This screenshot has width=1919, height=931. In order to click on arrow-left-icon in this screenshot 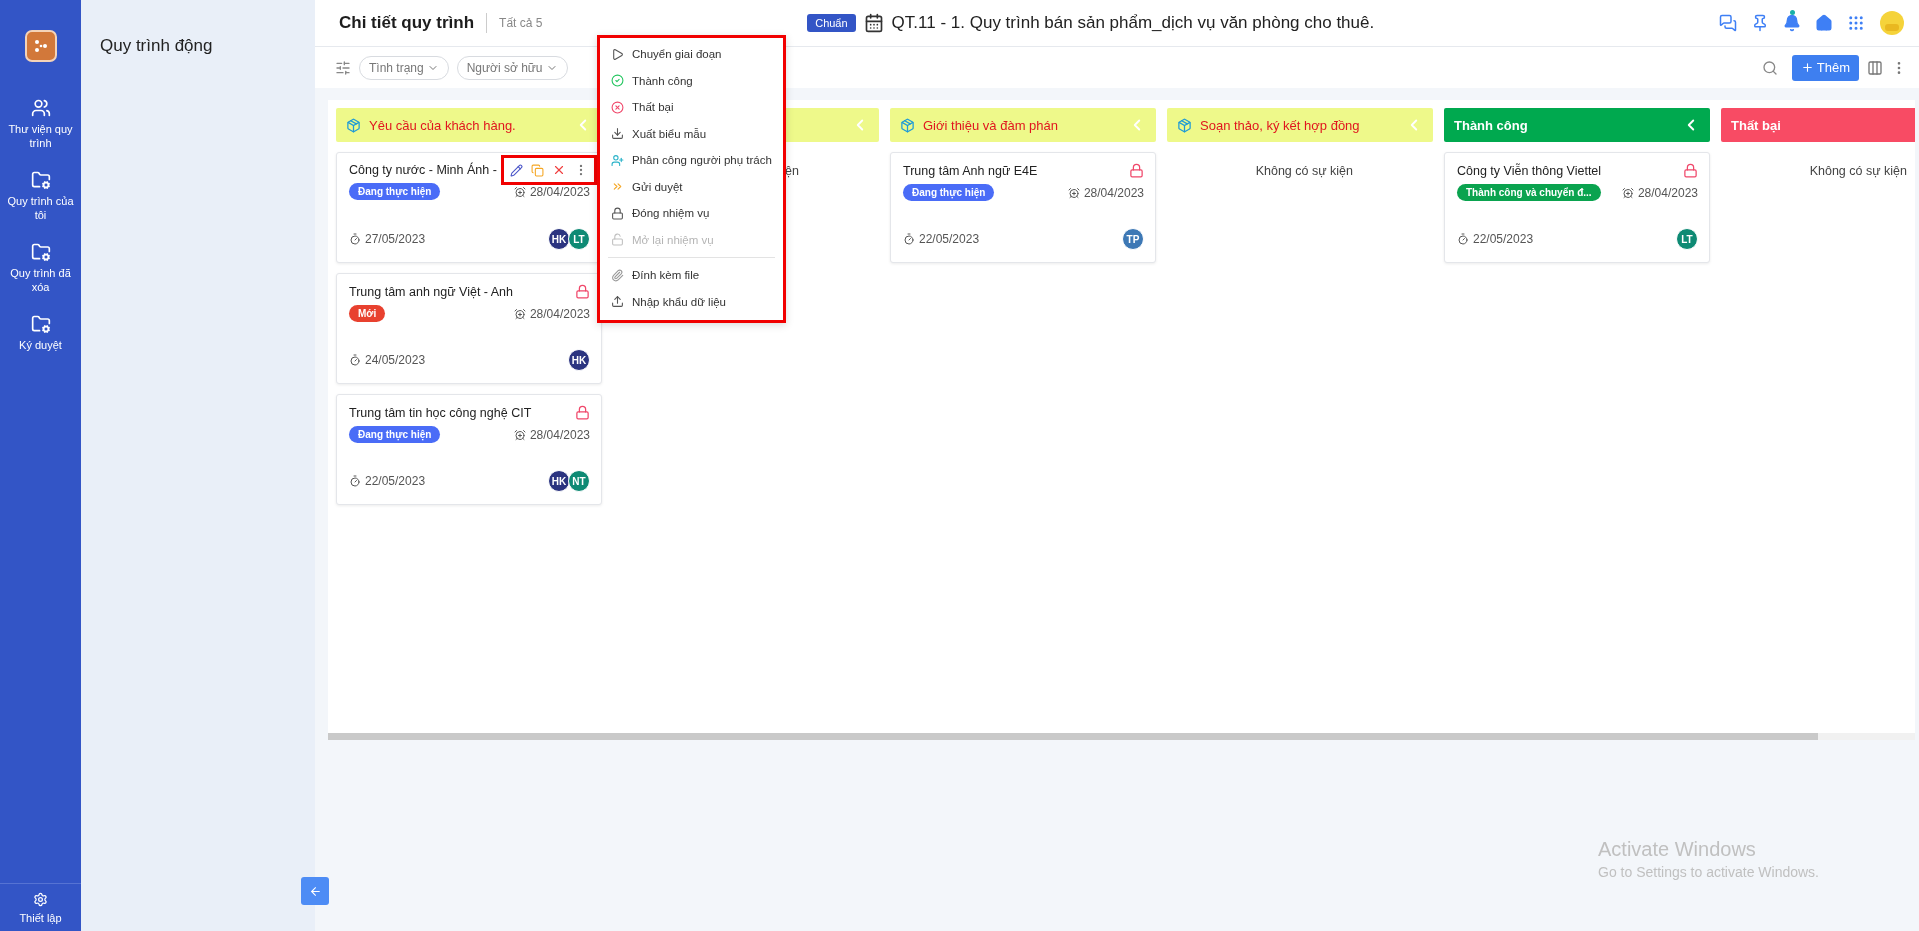, I will do `click(315, 891)`.